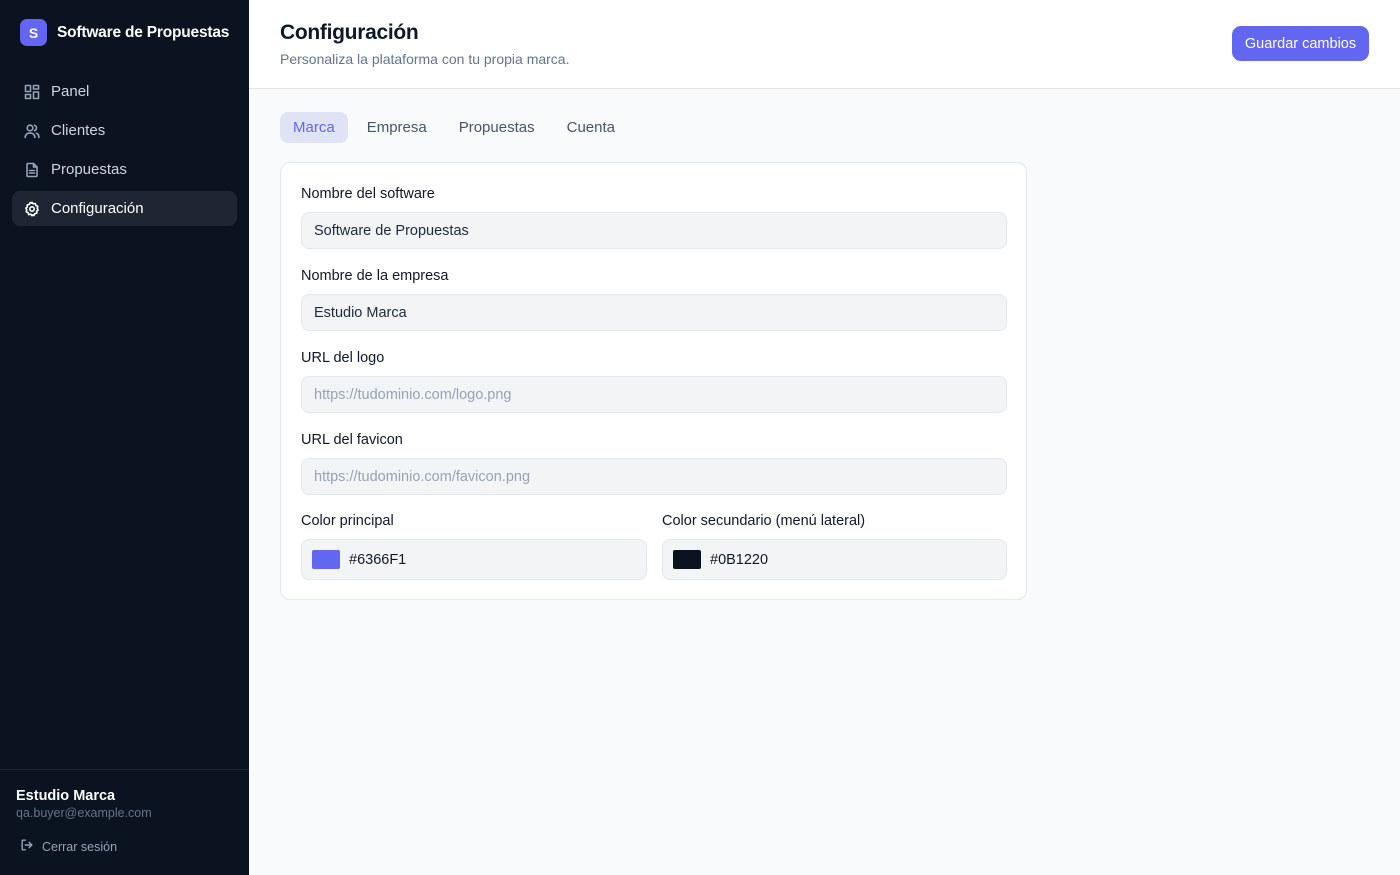  I want to click on secondary-color-value: #0B1220, so click(739, 559).